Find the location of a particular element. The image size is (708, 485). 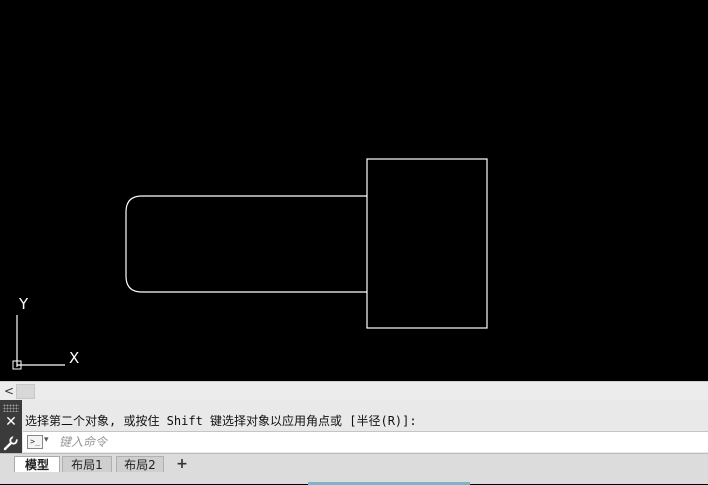

add-layout-button: + is located at coordinates (182, 464).